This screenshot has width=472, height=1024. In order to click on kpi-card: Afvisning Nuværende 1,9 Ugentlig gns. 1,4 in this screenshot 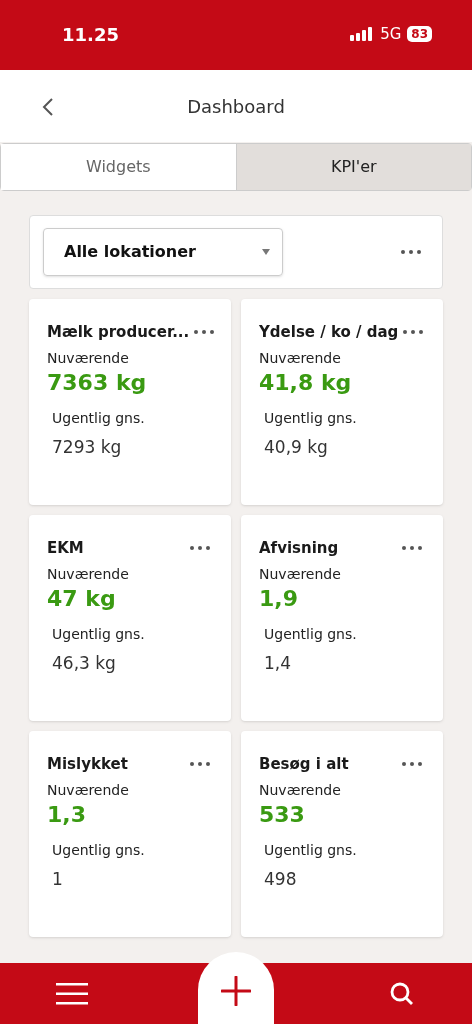, I will do `click(342, 618)`.